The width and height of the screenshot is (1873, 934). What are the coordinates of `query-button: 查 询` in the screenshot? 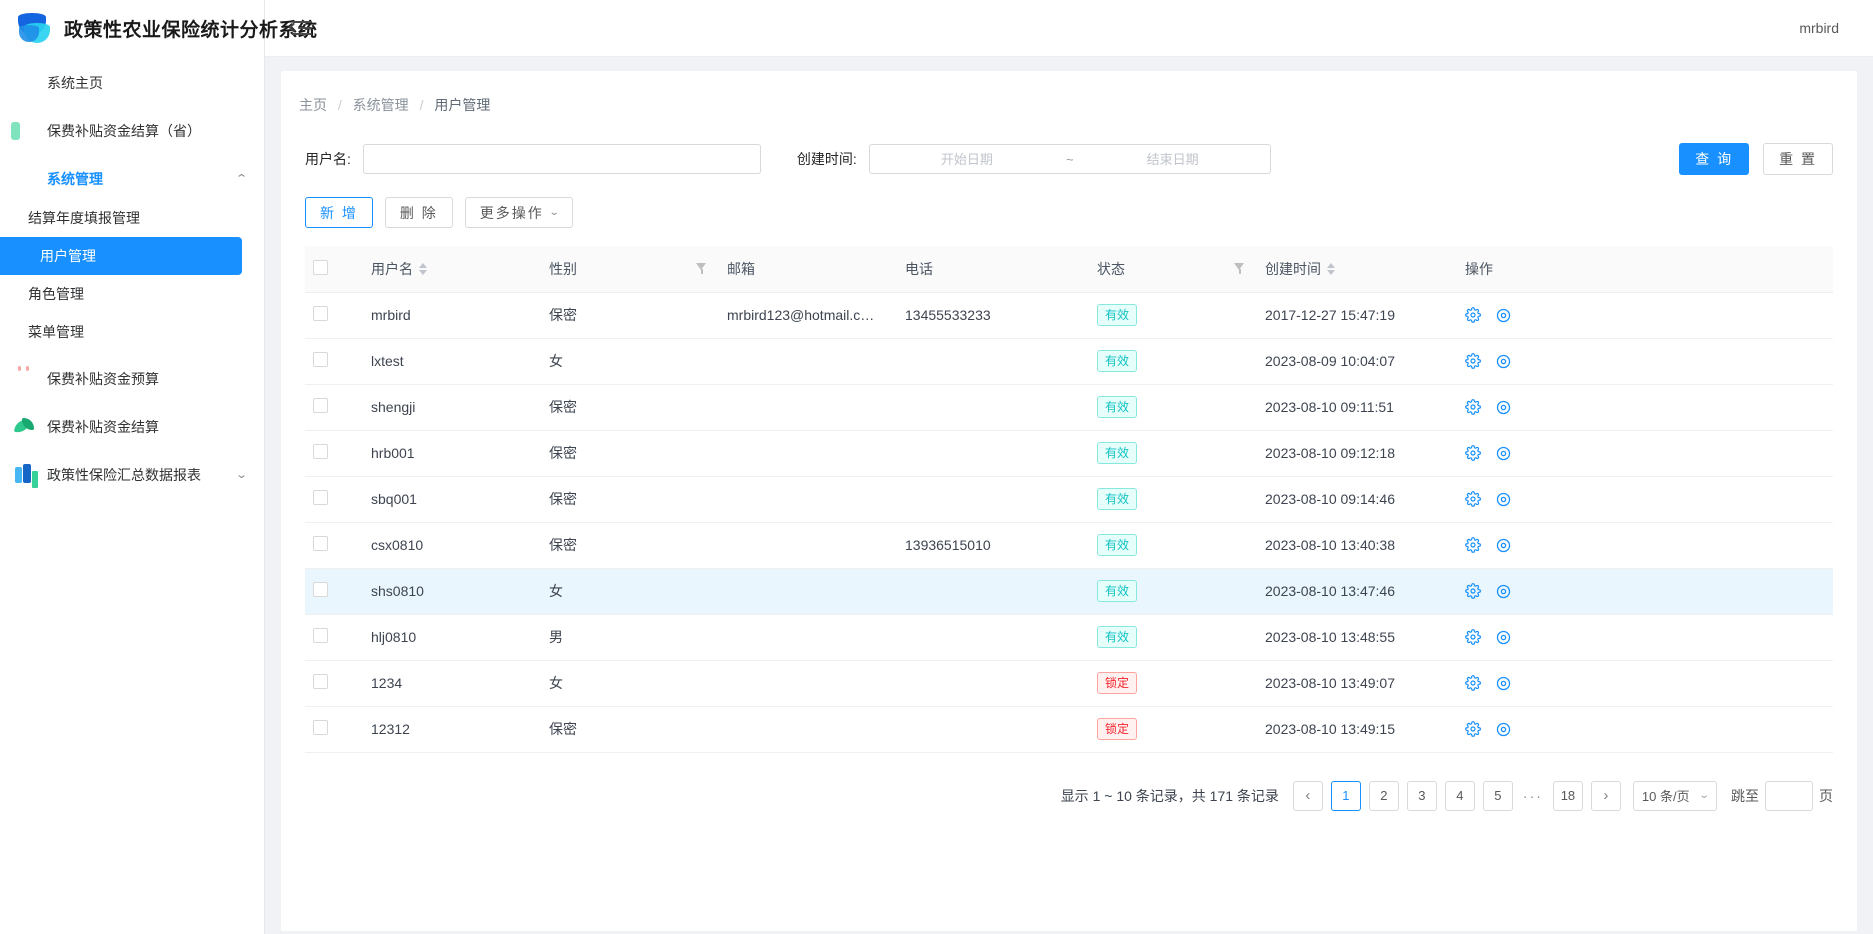 It's located at (1714, 159).